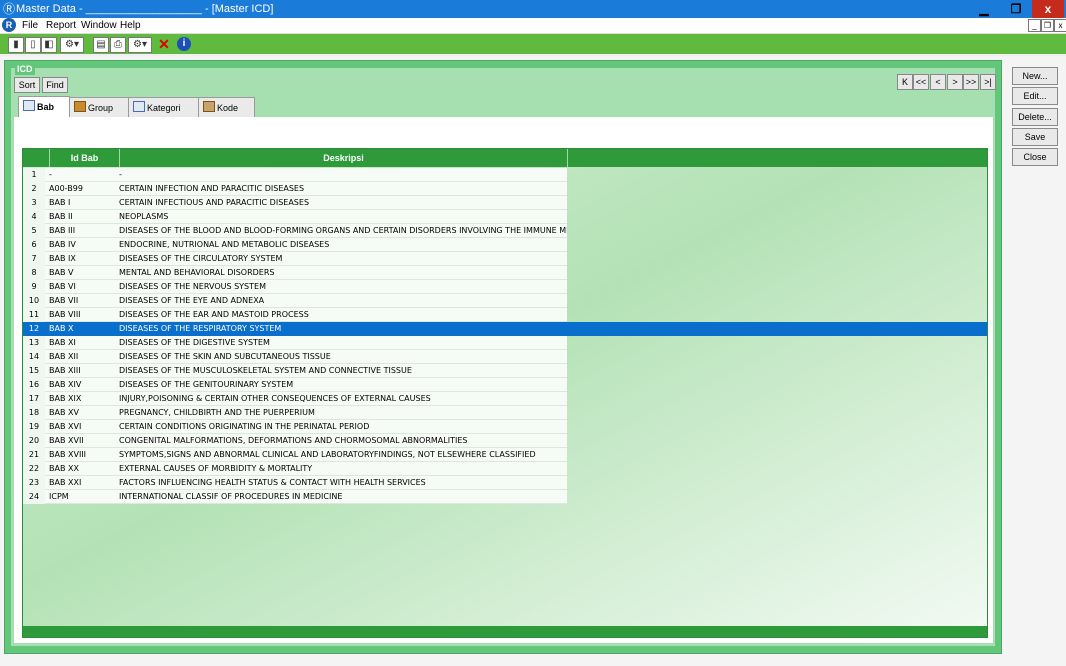  I want to click on close-window-button: x, so click(1048, 9).